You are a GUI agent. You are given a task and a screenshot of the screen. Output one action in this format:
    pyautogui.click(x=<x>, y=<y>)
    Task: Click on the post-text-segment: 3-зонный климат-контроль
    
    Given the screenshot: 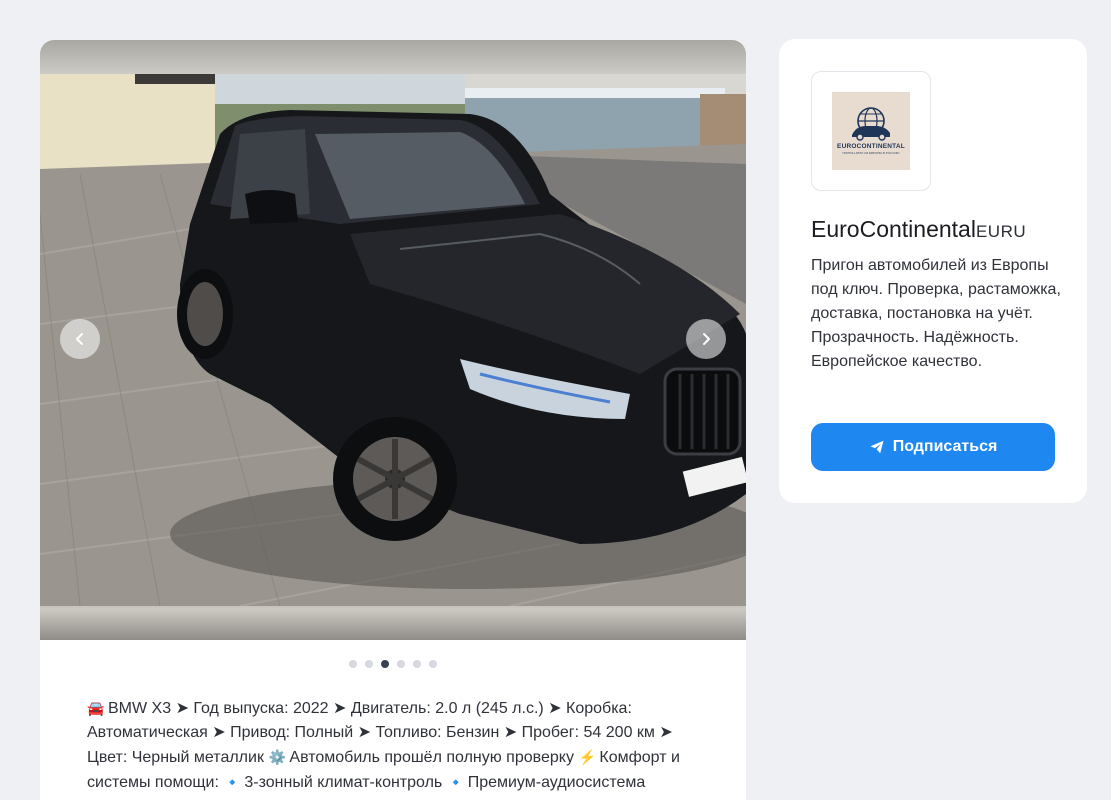 What is the action you would take?
    pyautogui.click(x=345, y=782)
    